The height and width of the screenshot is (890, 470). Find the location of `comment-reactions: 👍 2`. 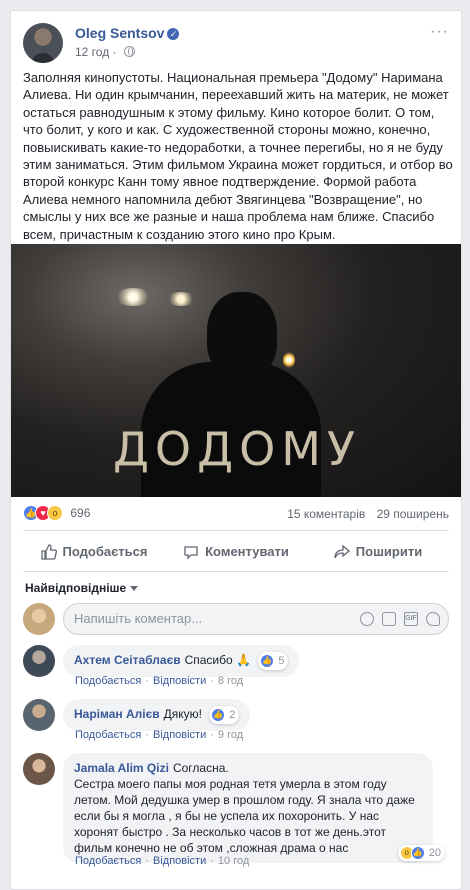

comment-reactions: 👍 2 is located at coordinates (224, 715).